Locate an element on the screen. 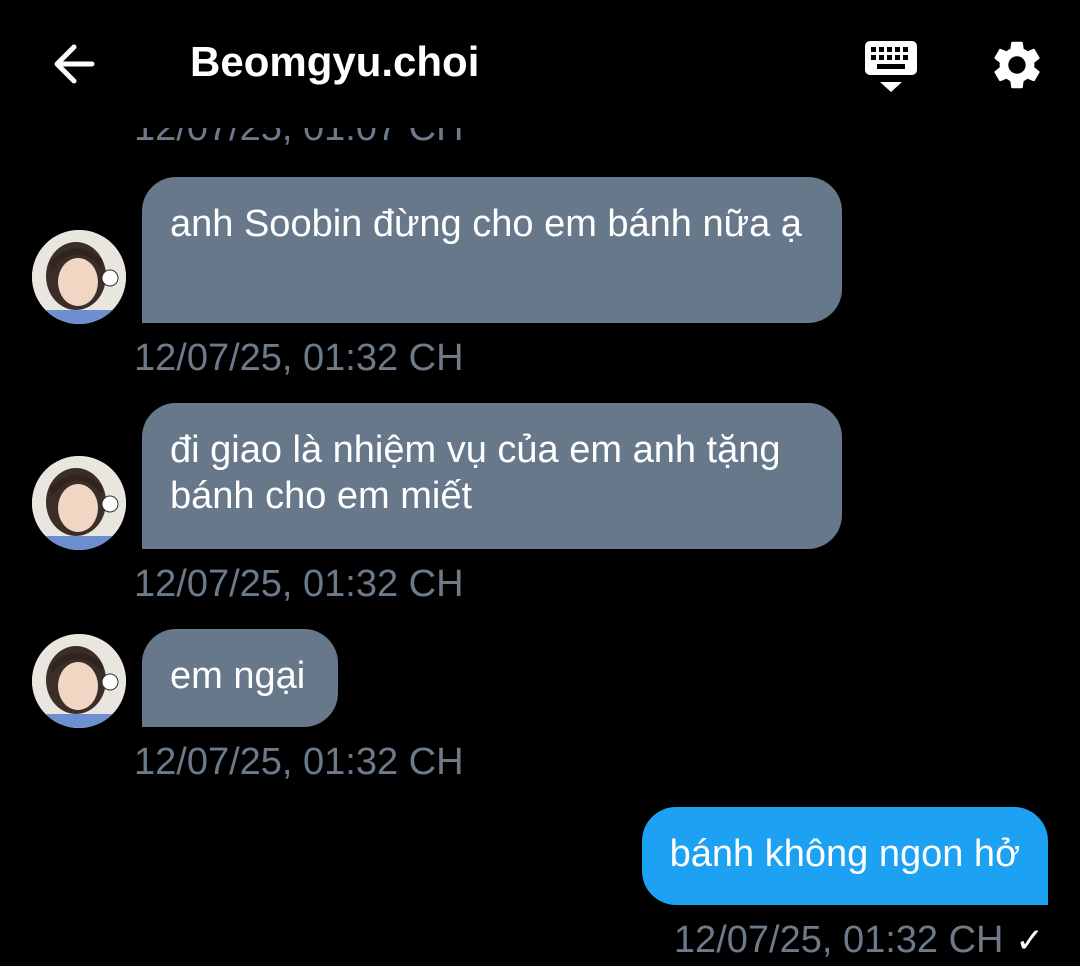 This screenshot has width=1080, height=966. message-text: em ngại is located at coordinates (238, 676).